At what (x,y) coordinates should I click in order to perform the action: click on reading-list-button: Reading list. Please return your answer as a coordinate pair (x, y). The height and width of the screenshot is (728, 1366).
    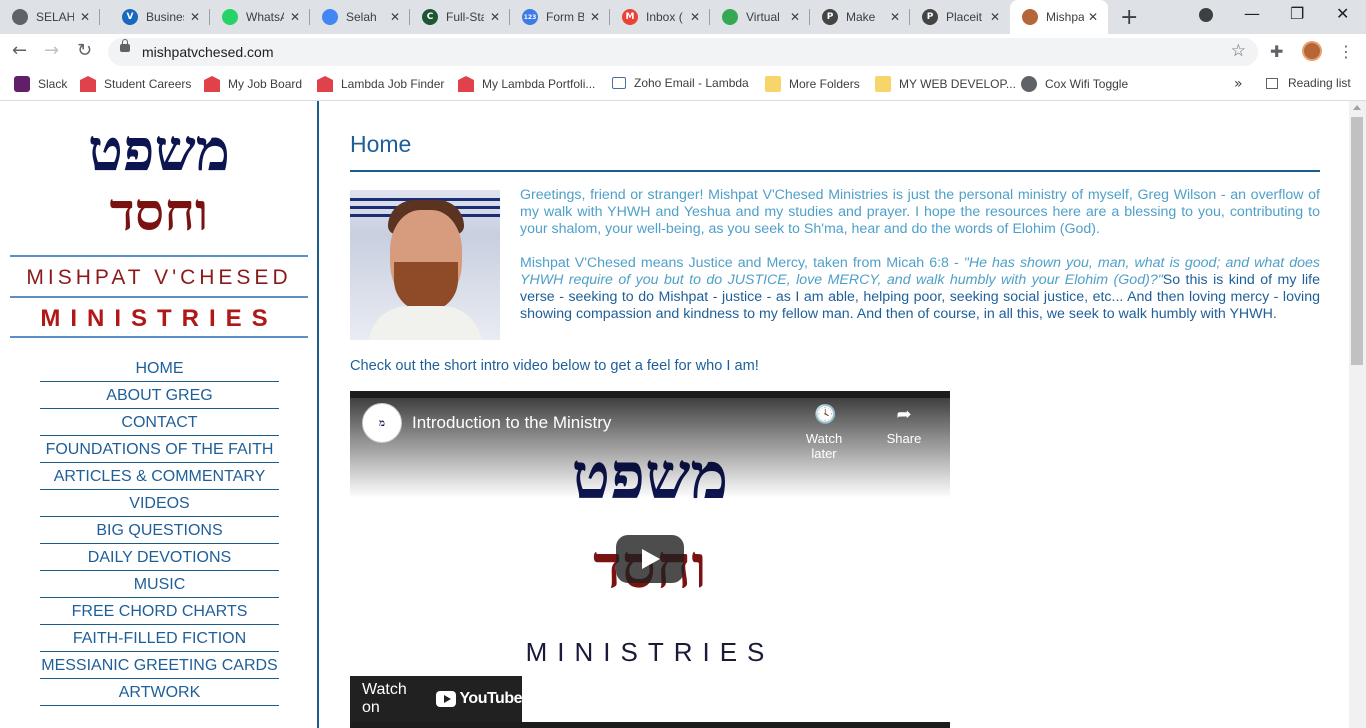
    Looking at the image, I should click on (1308, 83).